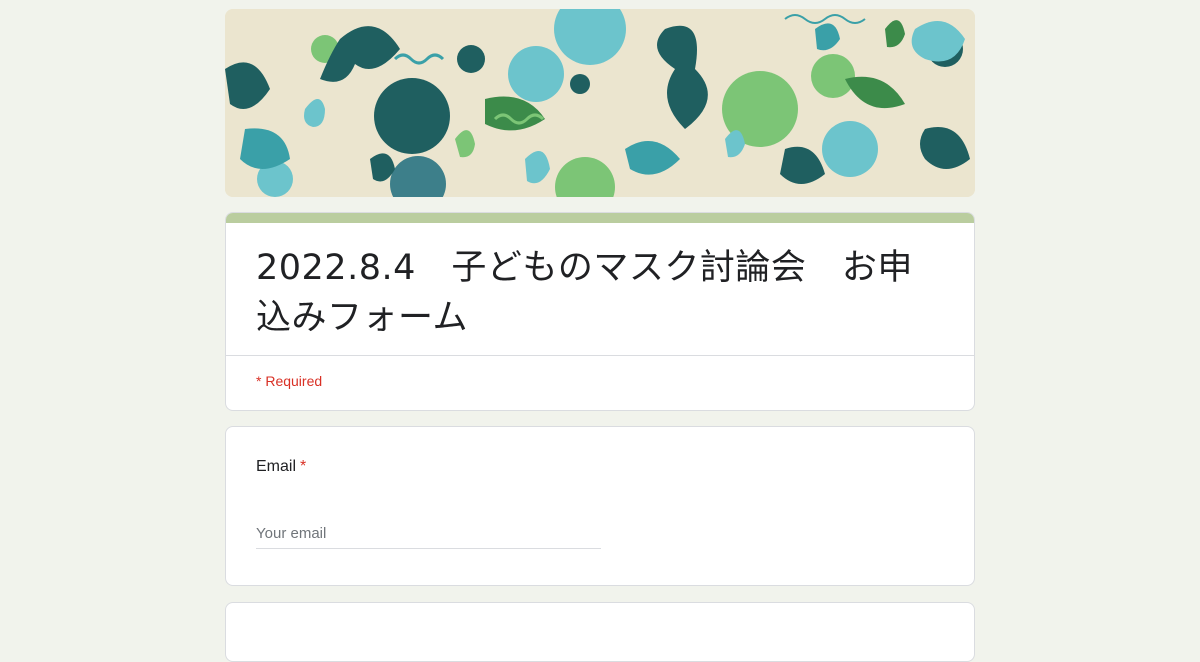  Describe the element at coordinates (303, 466) in the screenshot. I see `required-asterisk: *` at that location.